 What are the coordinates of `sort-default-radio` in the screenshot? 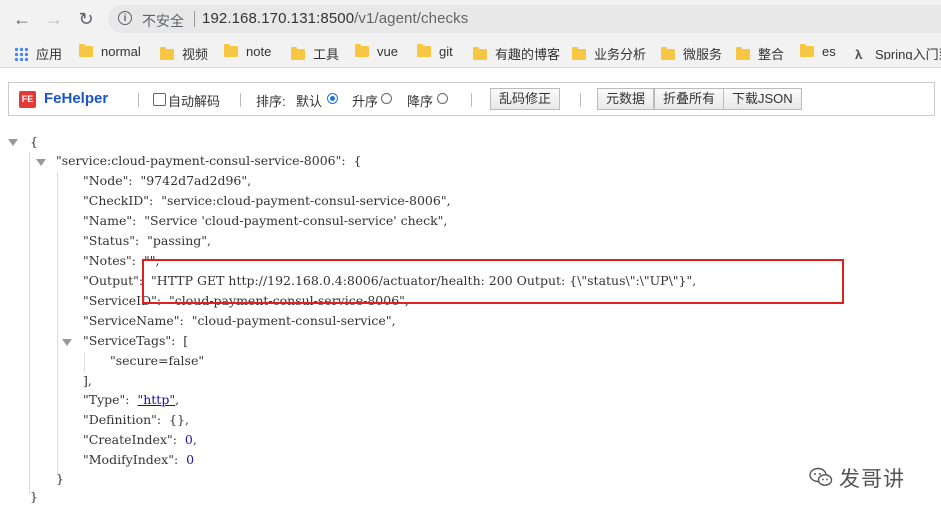 It's located at (332, 98).